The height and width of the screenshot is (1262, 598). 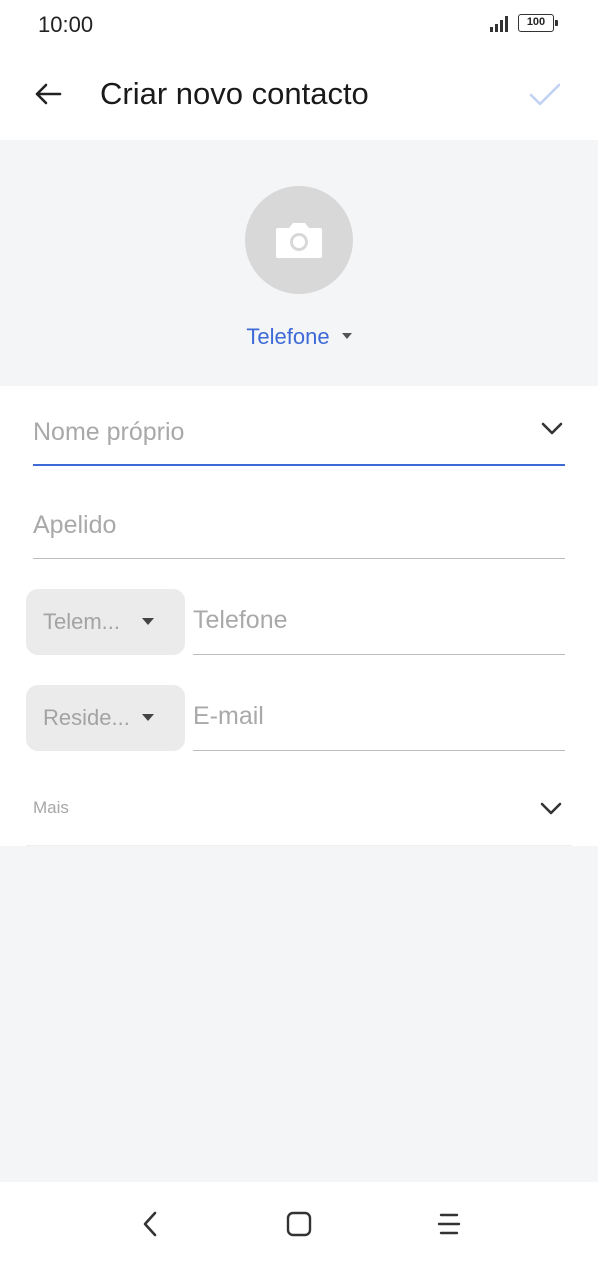 I want to click on battery-level: 100, so click(x=536, y=22).